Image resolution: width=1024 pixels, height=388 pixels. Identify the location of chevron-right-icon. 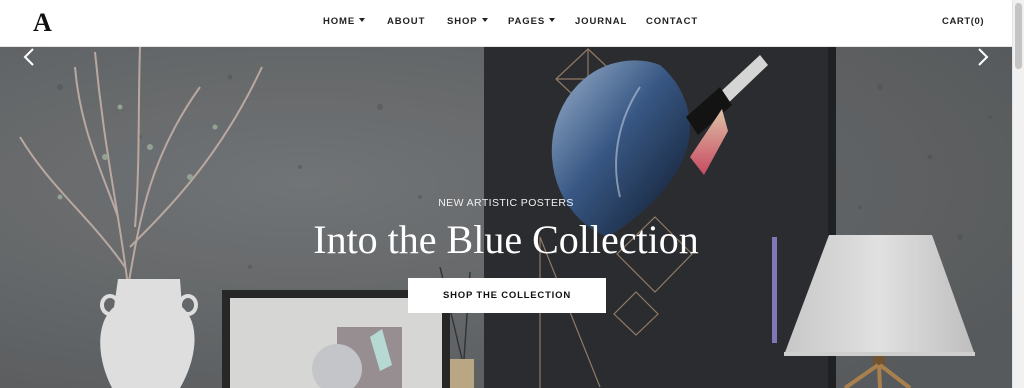
(982, 57).